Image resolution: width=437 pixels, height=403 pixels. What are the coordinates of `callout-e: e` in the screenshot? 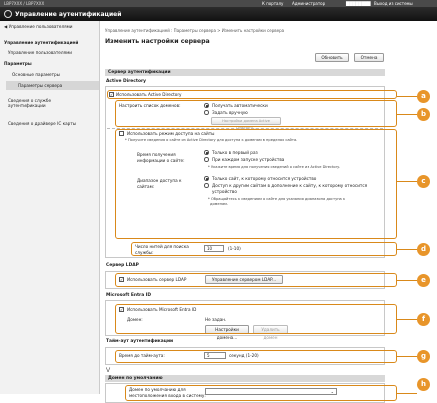 It's located at (423, 280).